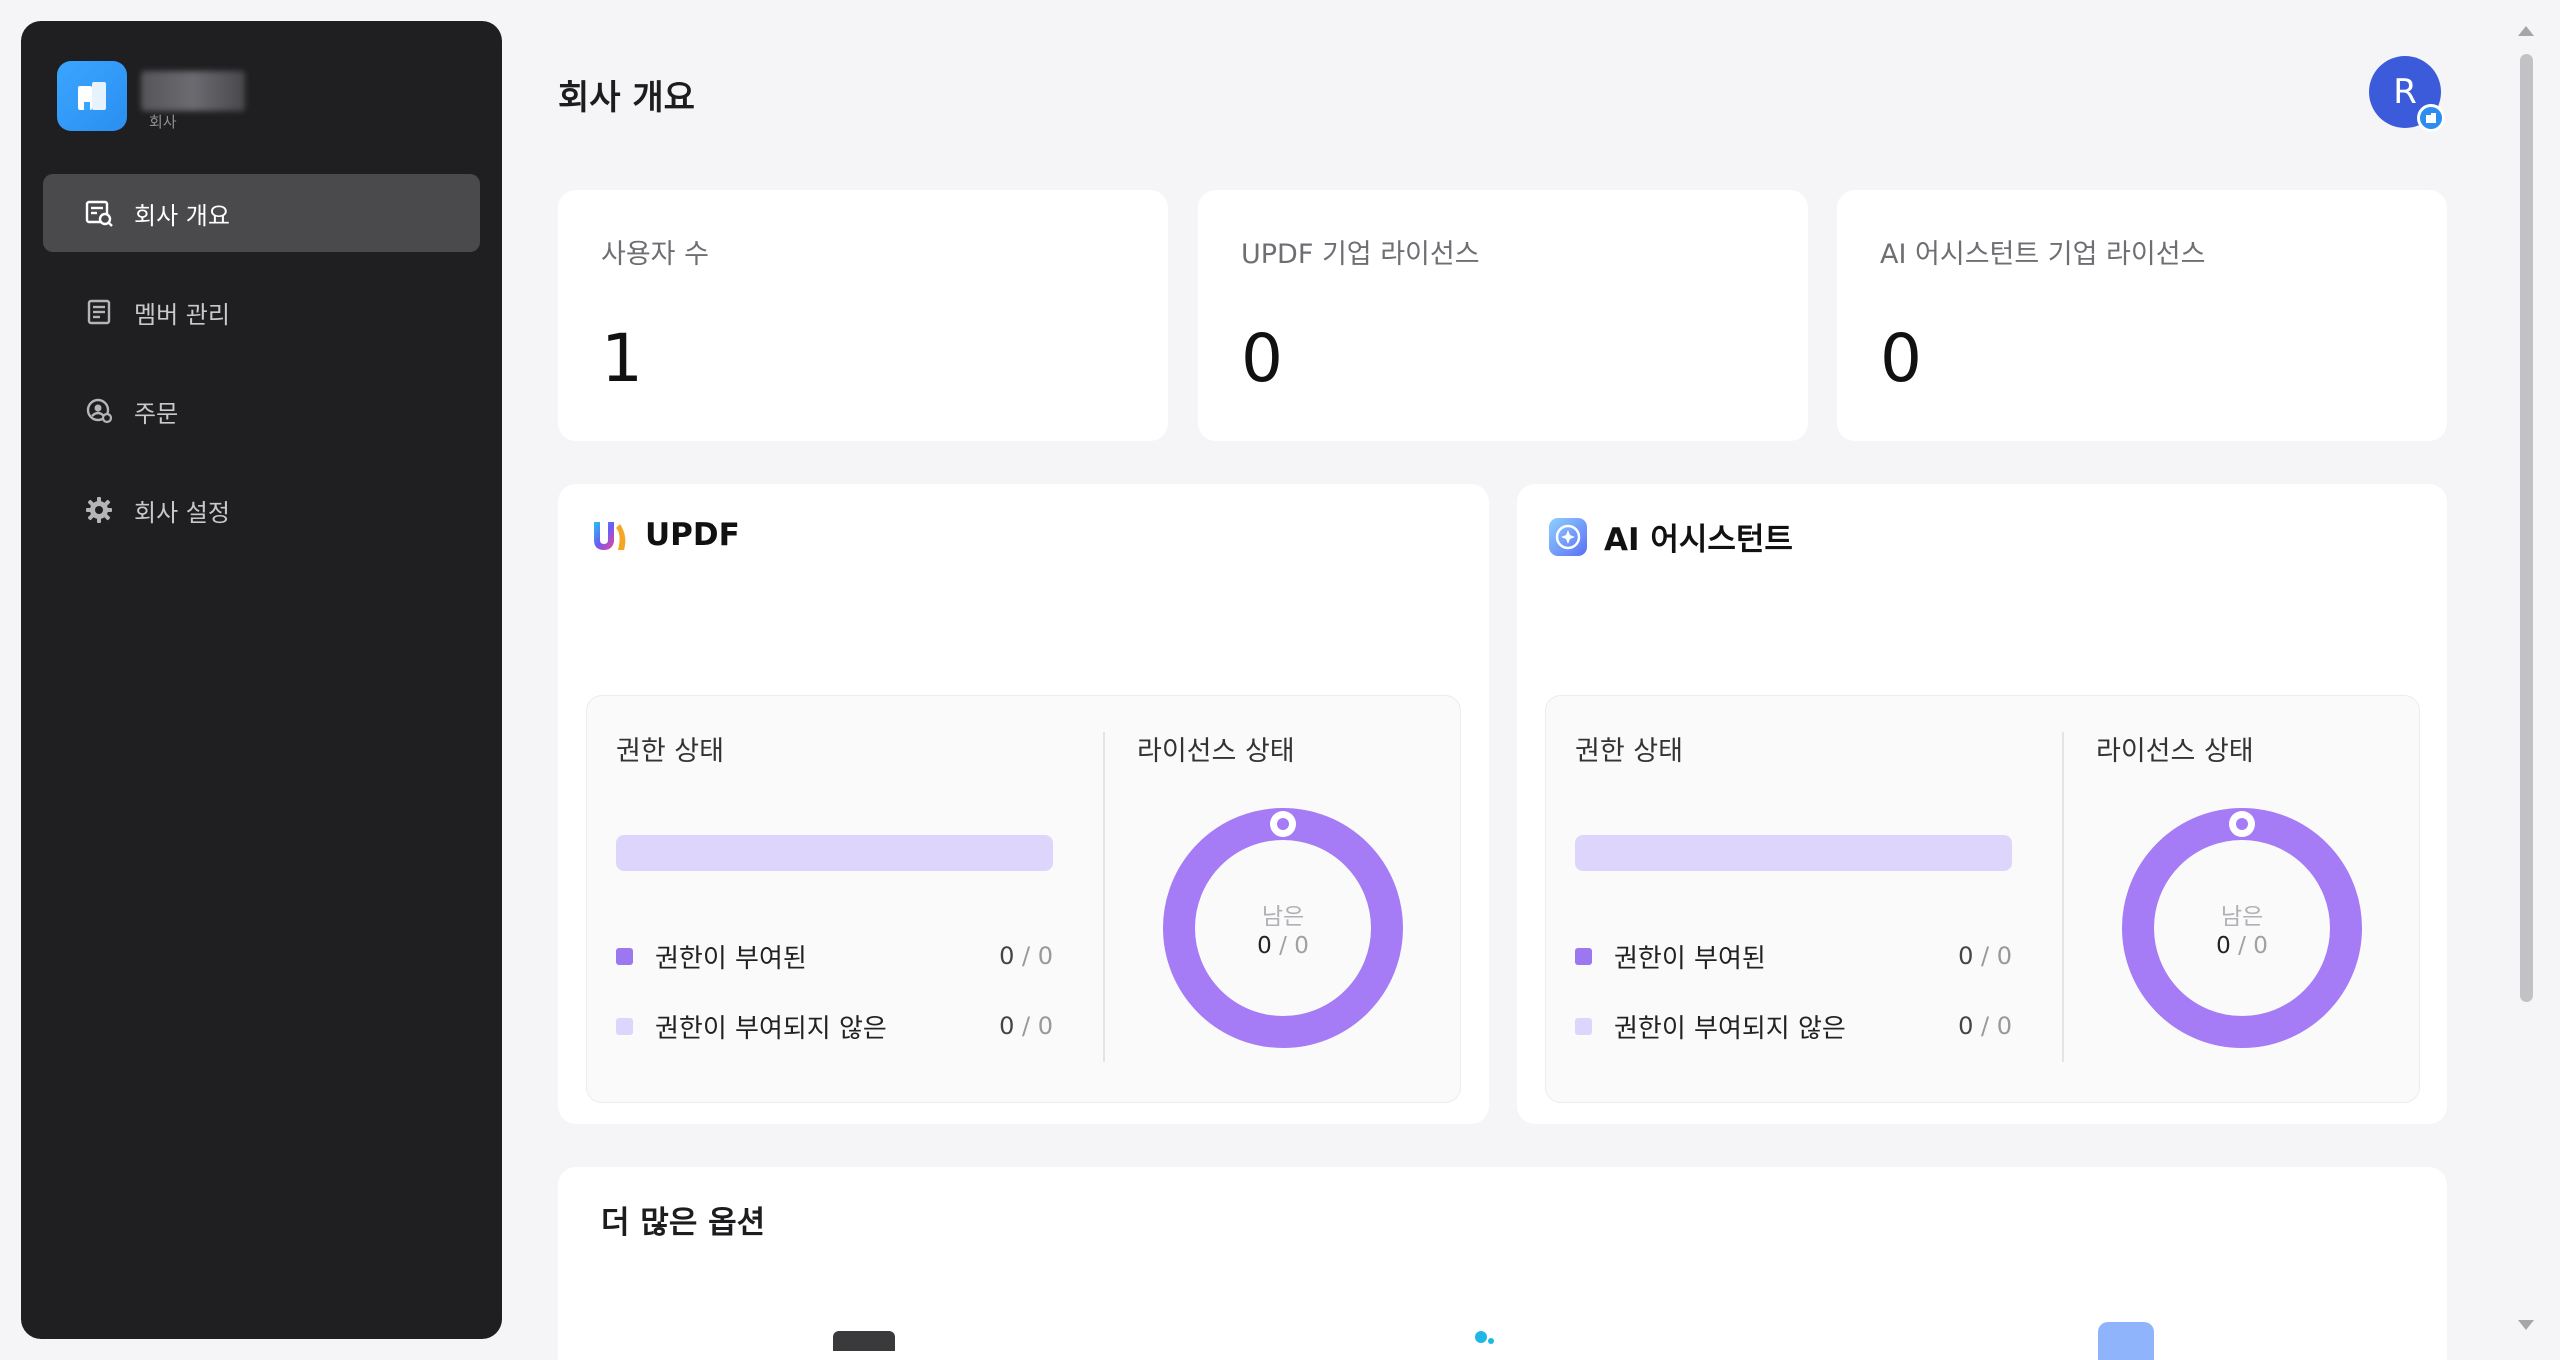 The image size is (2560, 1360). I want to click on option-ai-icon, so click(2126, 1341).